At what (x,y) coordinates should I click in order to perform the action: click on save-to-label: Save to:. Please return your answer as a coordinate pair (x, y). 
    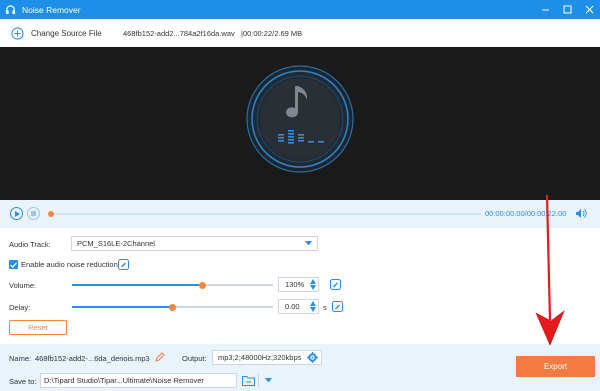
    Looking at the image, I should click on (23, 381).